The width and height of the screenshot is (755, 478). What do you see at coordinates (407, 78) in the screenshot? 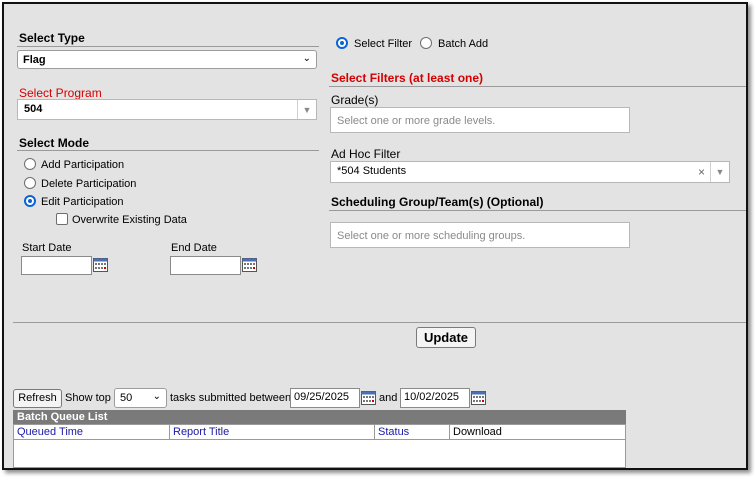
I see `select-filters-heading: Select Filters (at least one)` at bounding box center [407, 78].